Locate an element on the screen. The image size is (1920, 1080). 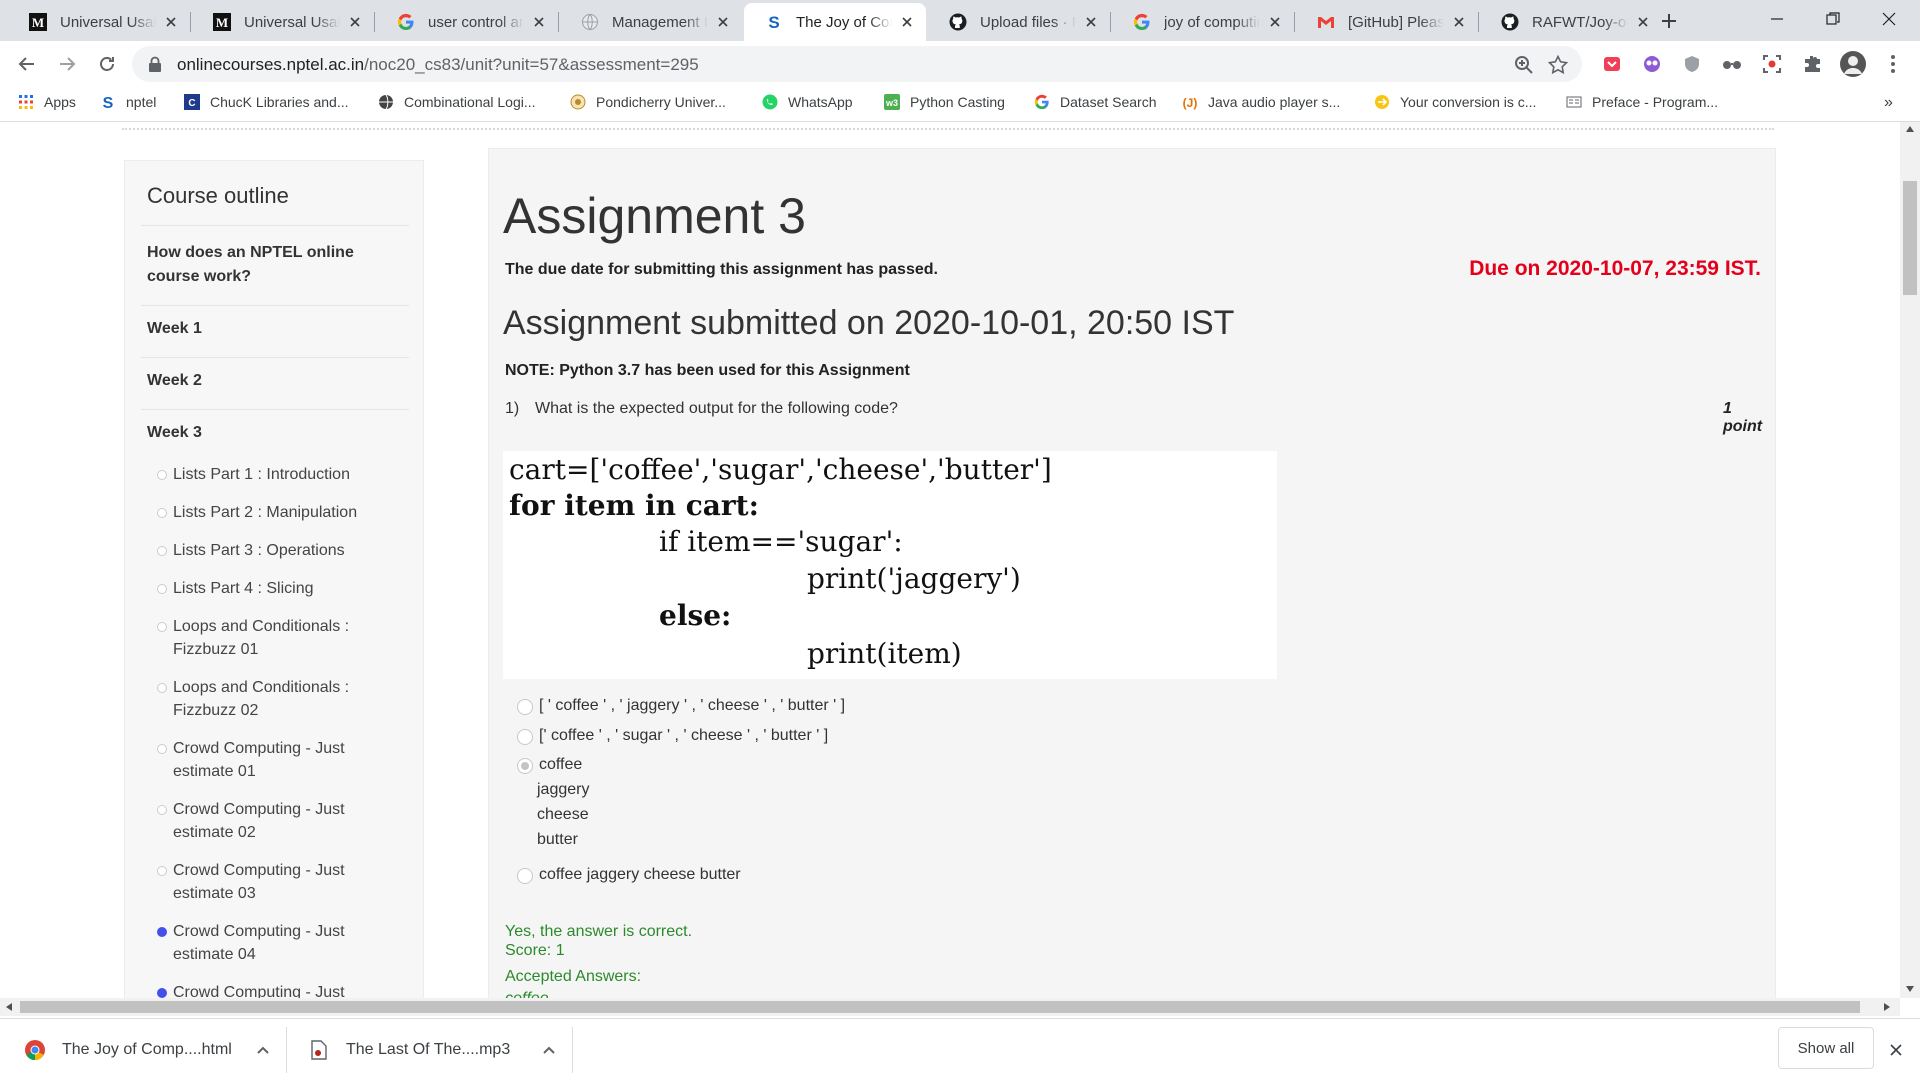
shield-extension-icon is located at coordinates (1692, 64).